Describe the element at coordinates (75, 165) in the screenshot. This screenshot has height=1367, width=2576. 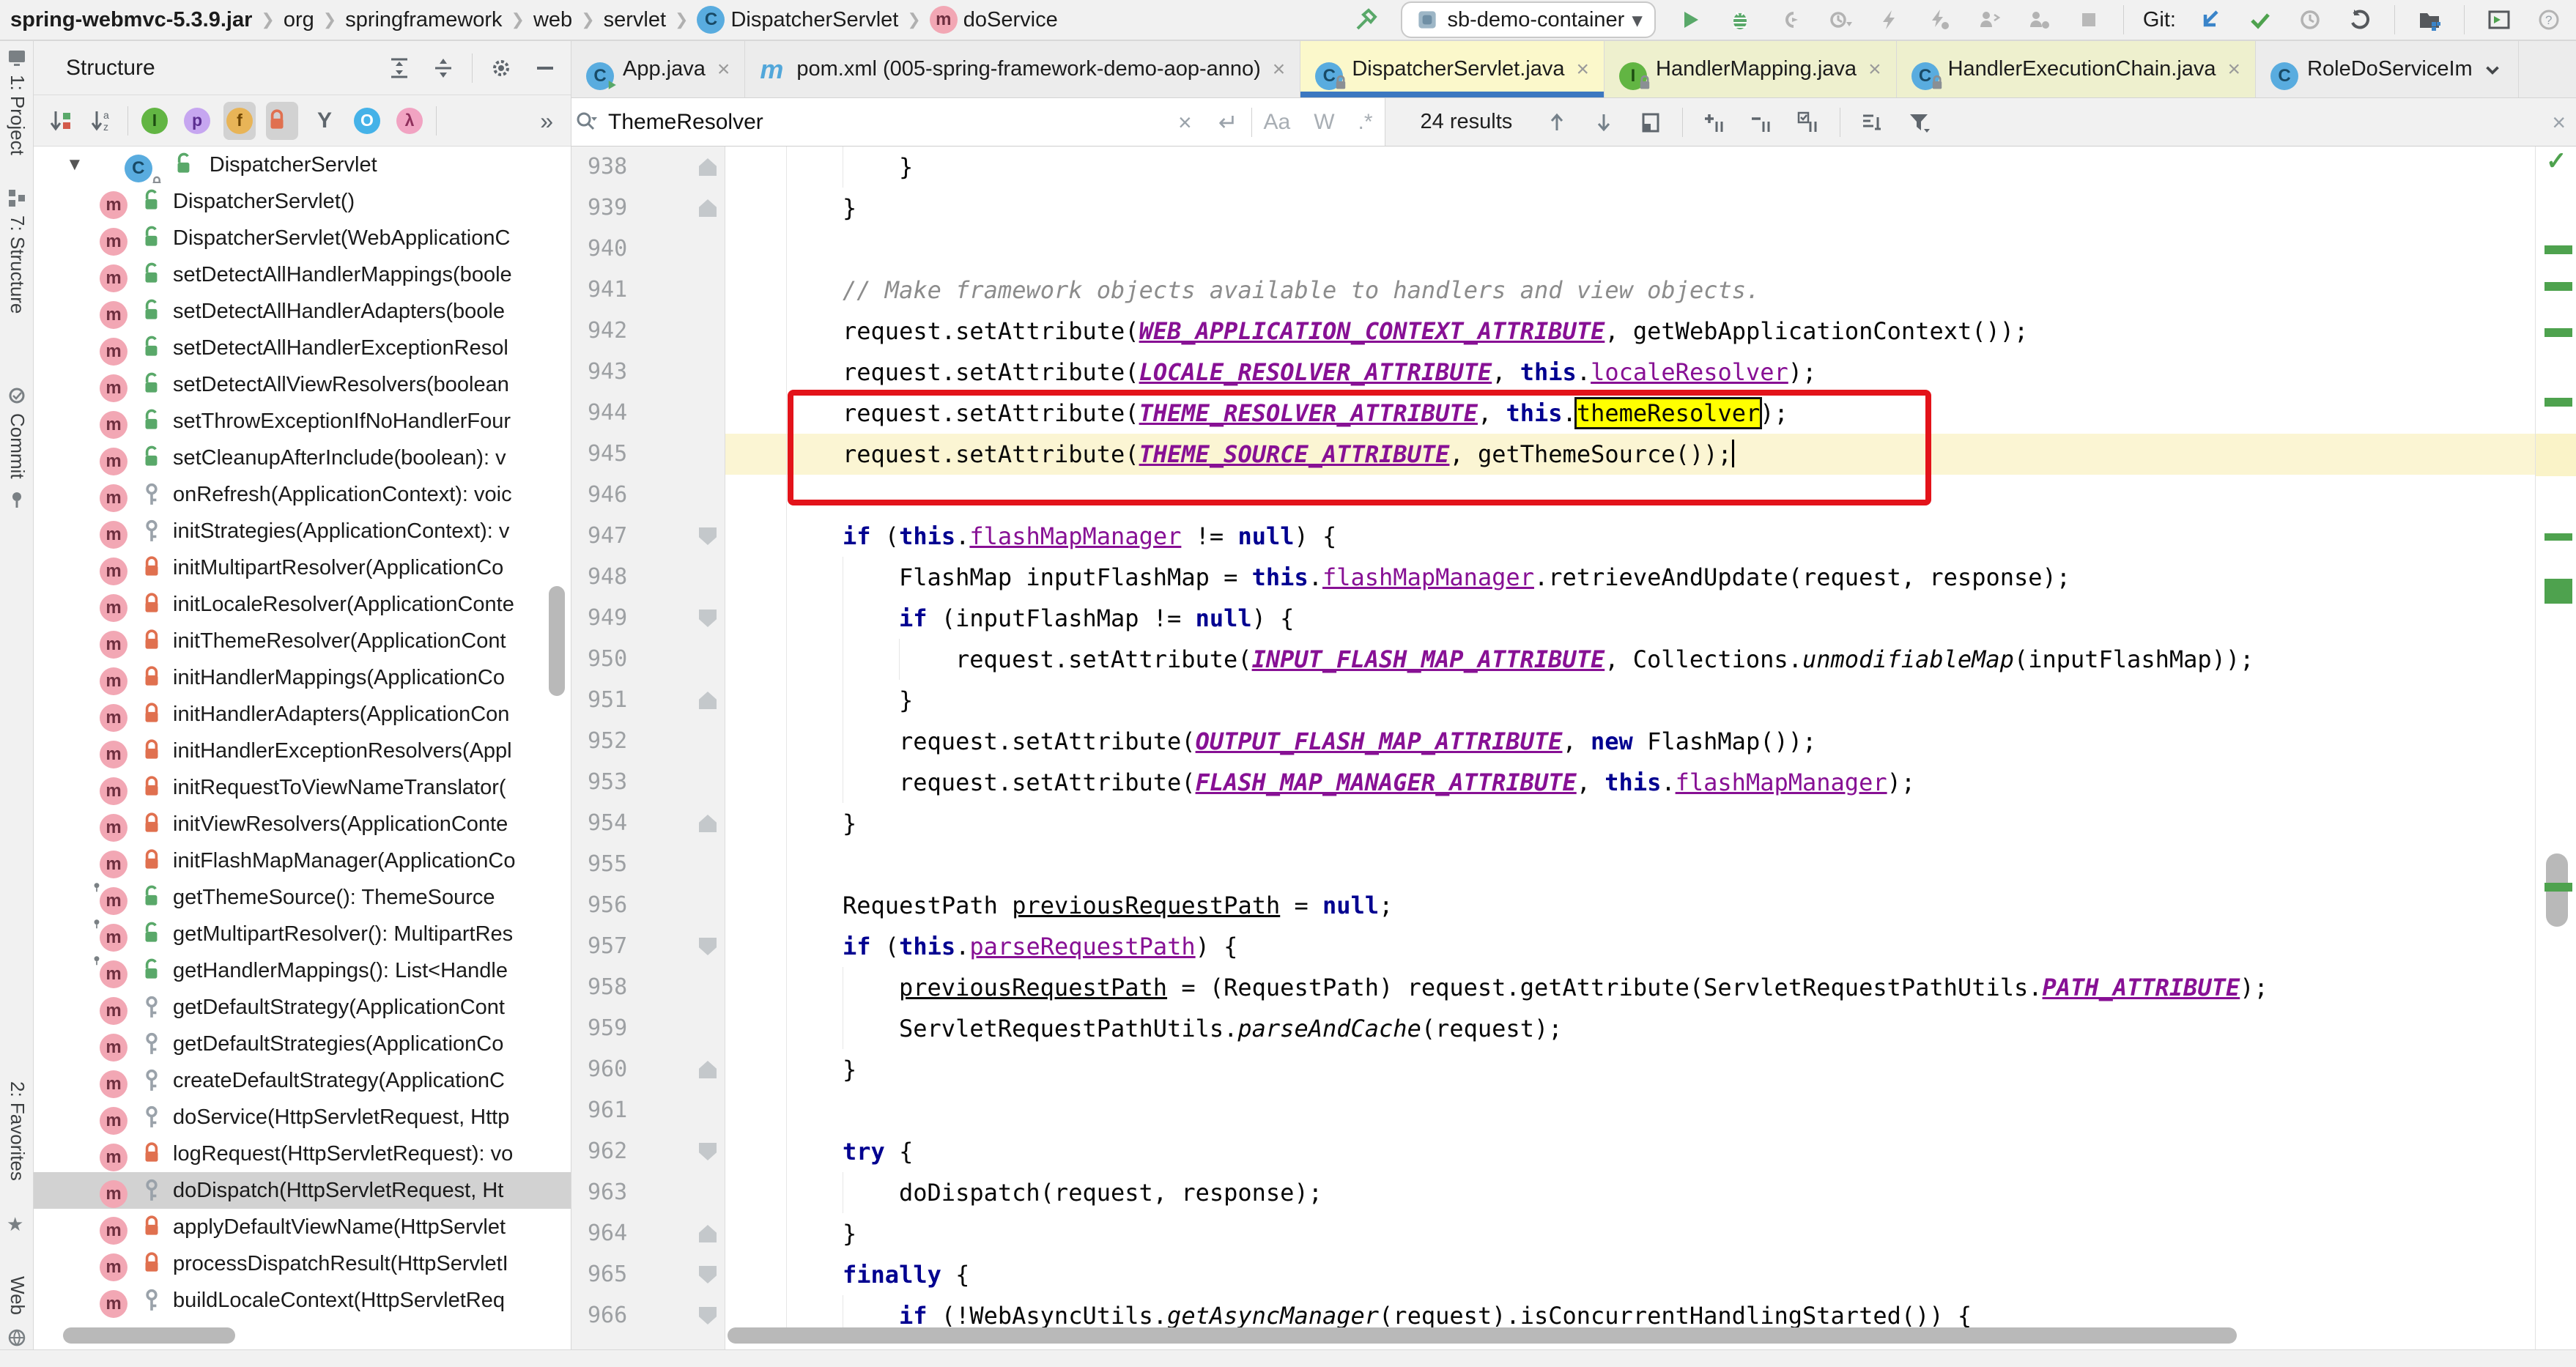
I see `tree-expand-icon: ▼` at that location.